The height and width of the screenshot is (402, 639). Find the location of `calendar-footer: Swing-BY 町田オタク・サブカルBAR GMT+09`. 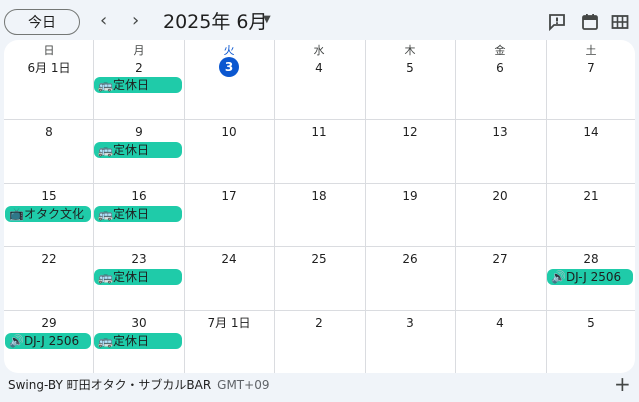

calendar-footer: Swing-BY 町田オタク・サブカルBAR GMT+09 is located at coordinates (138, 385).